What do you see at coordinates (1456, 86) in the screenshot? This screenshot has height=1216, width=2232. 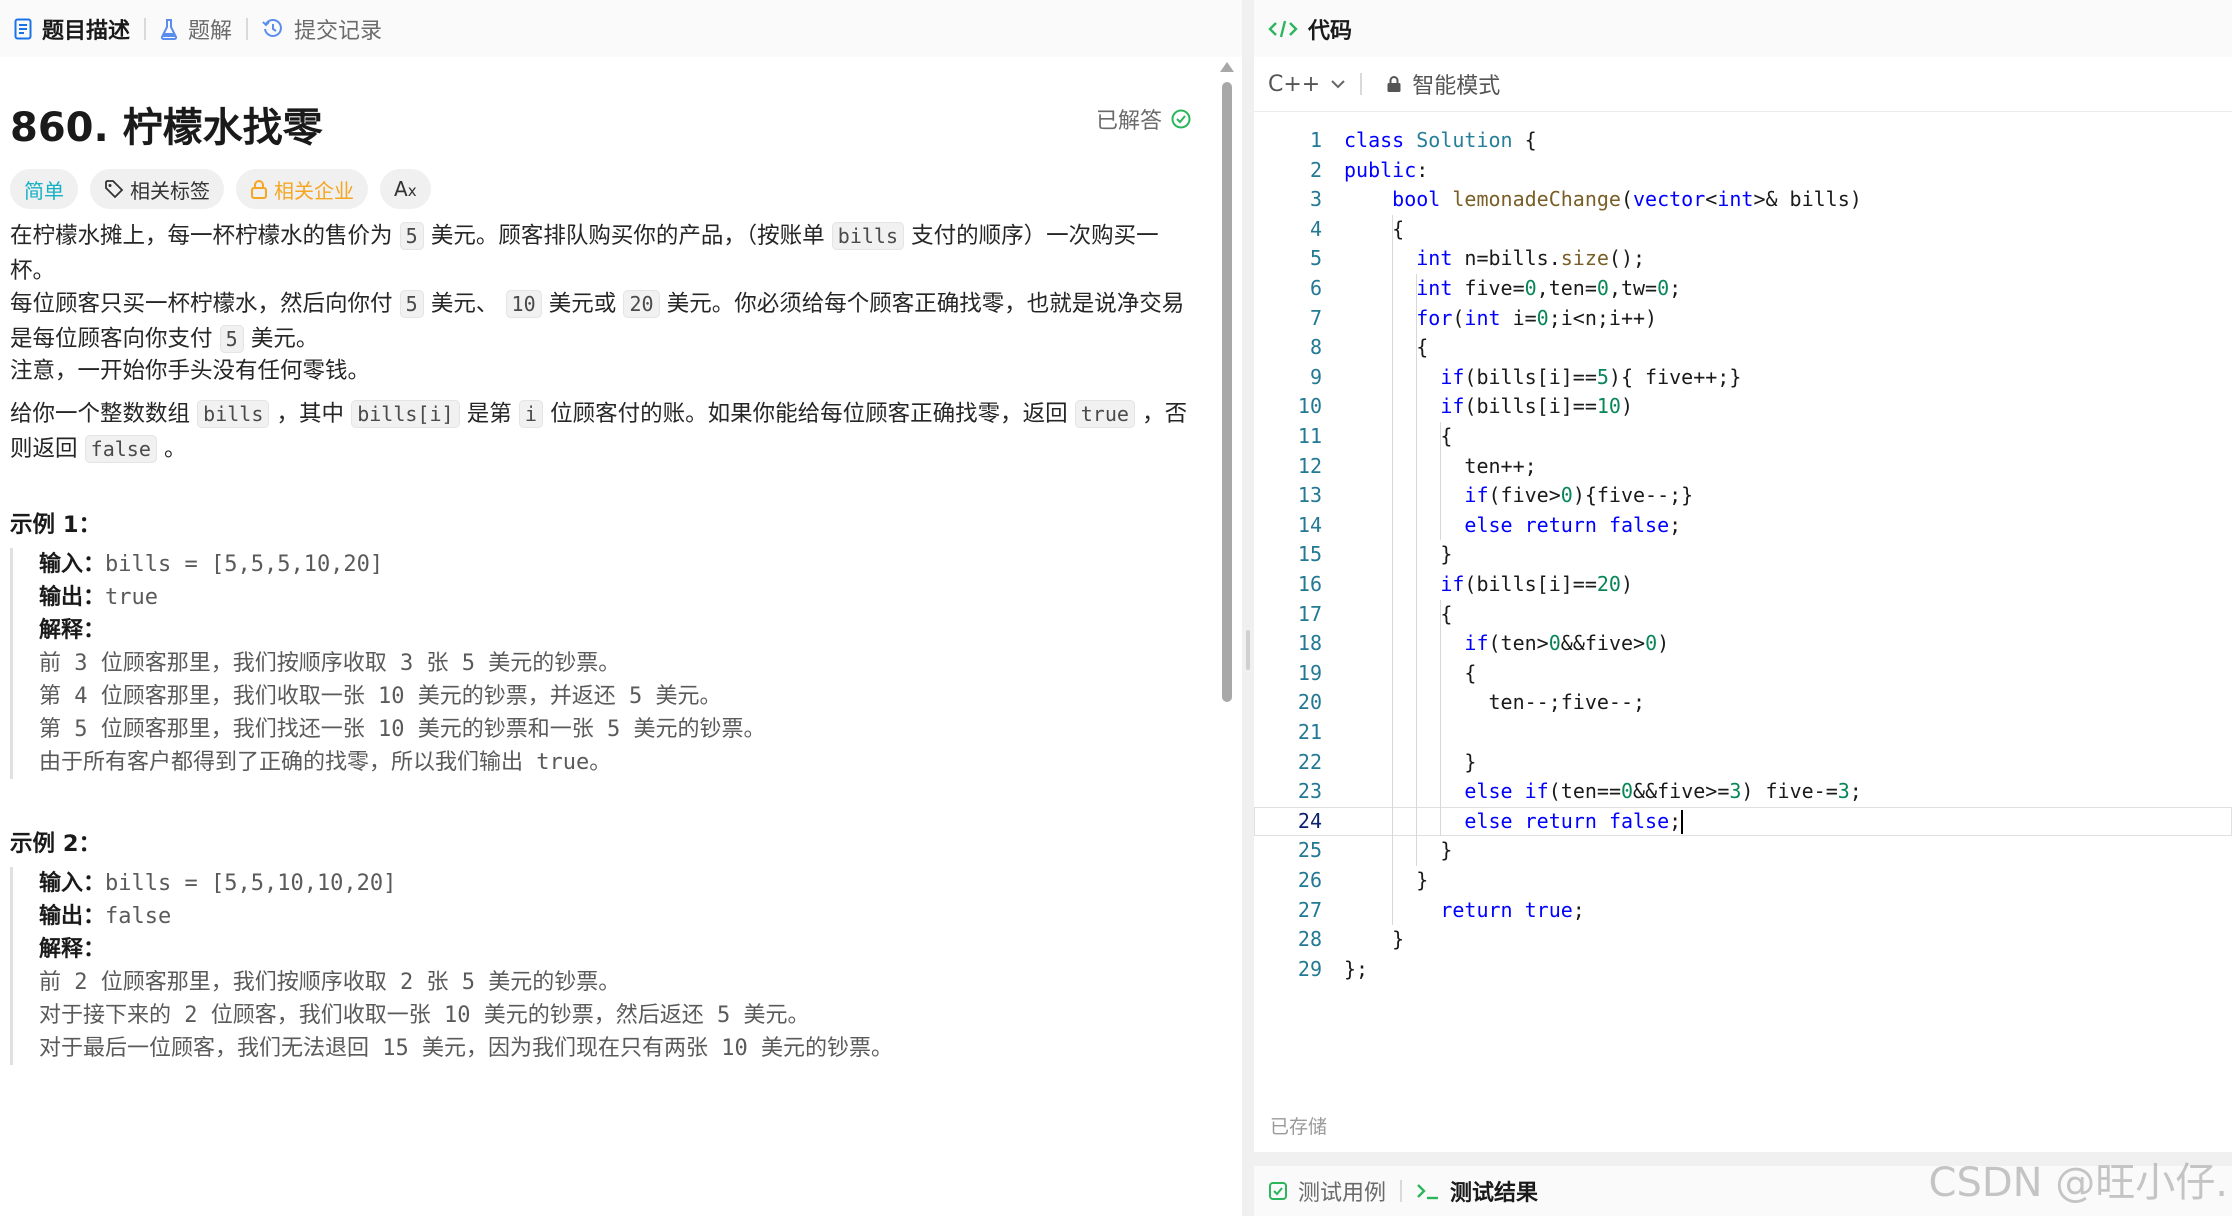 I see `smart-mode-label: 智能模式` at bounding box center [1456, 86].